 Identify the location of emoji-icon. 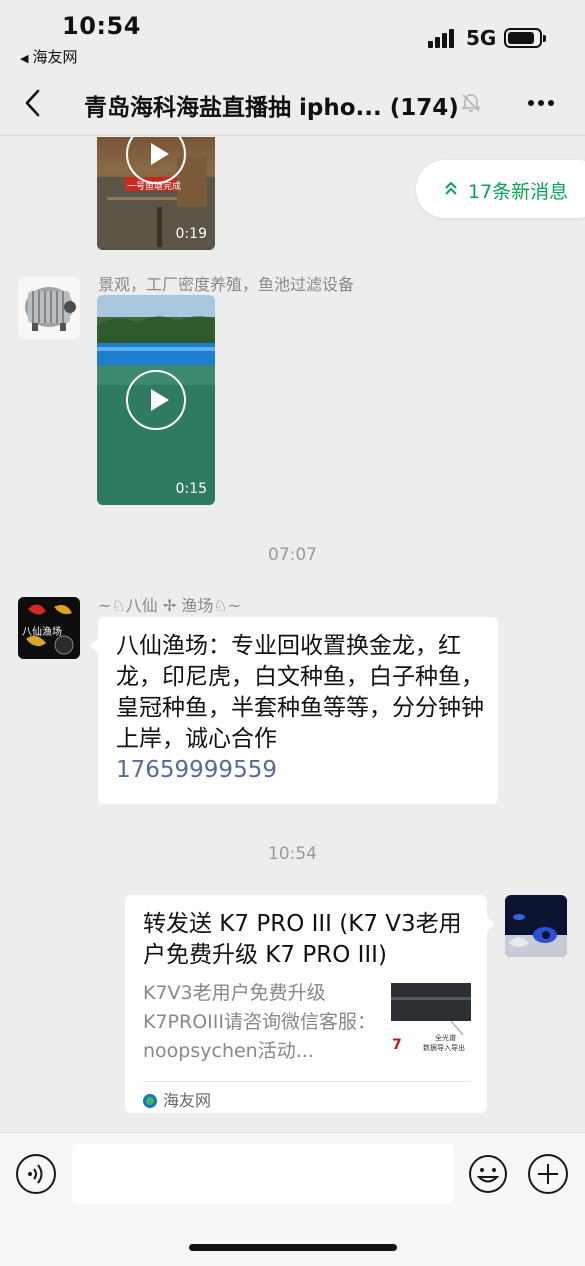
(488, 1174).